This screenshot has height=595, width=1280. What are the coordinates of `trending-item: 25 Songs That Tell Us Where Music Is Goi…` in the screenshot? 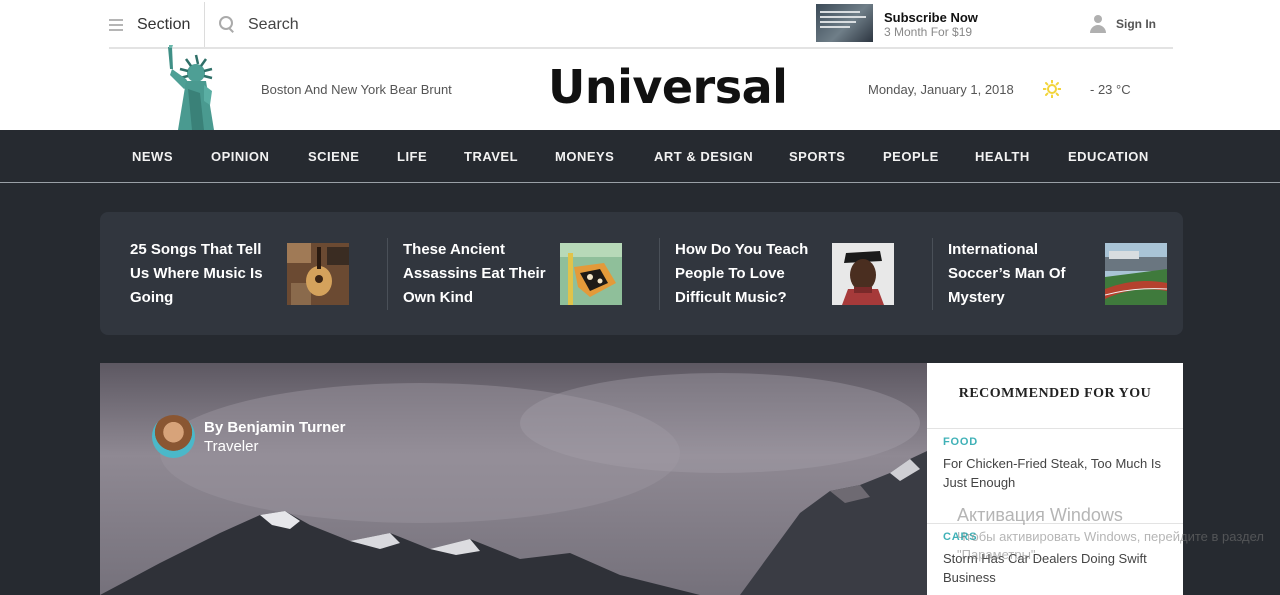 It's located at (240, 274).